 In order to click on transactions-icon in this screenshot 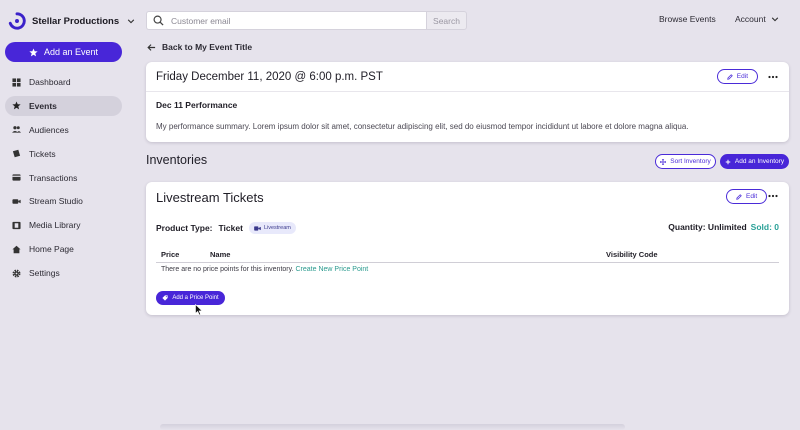, I will do `click(16, 177)`.